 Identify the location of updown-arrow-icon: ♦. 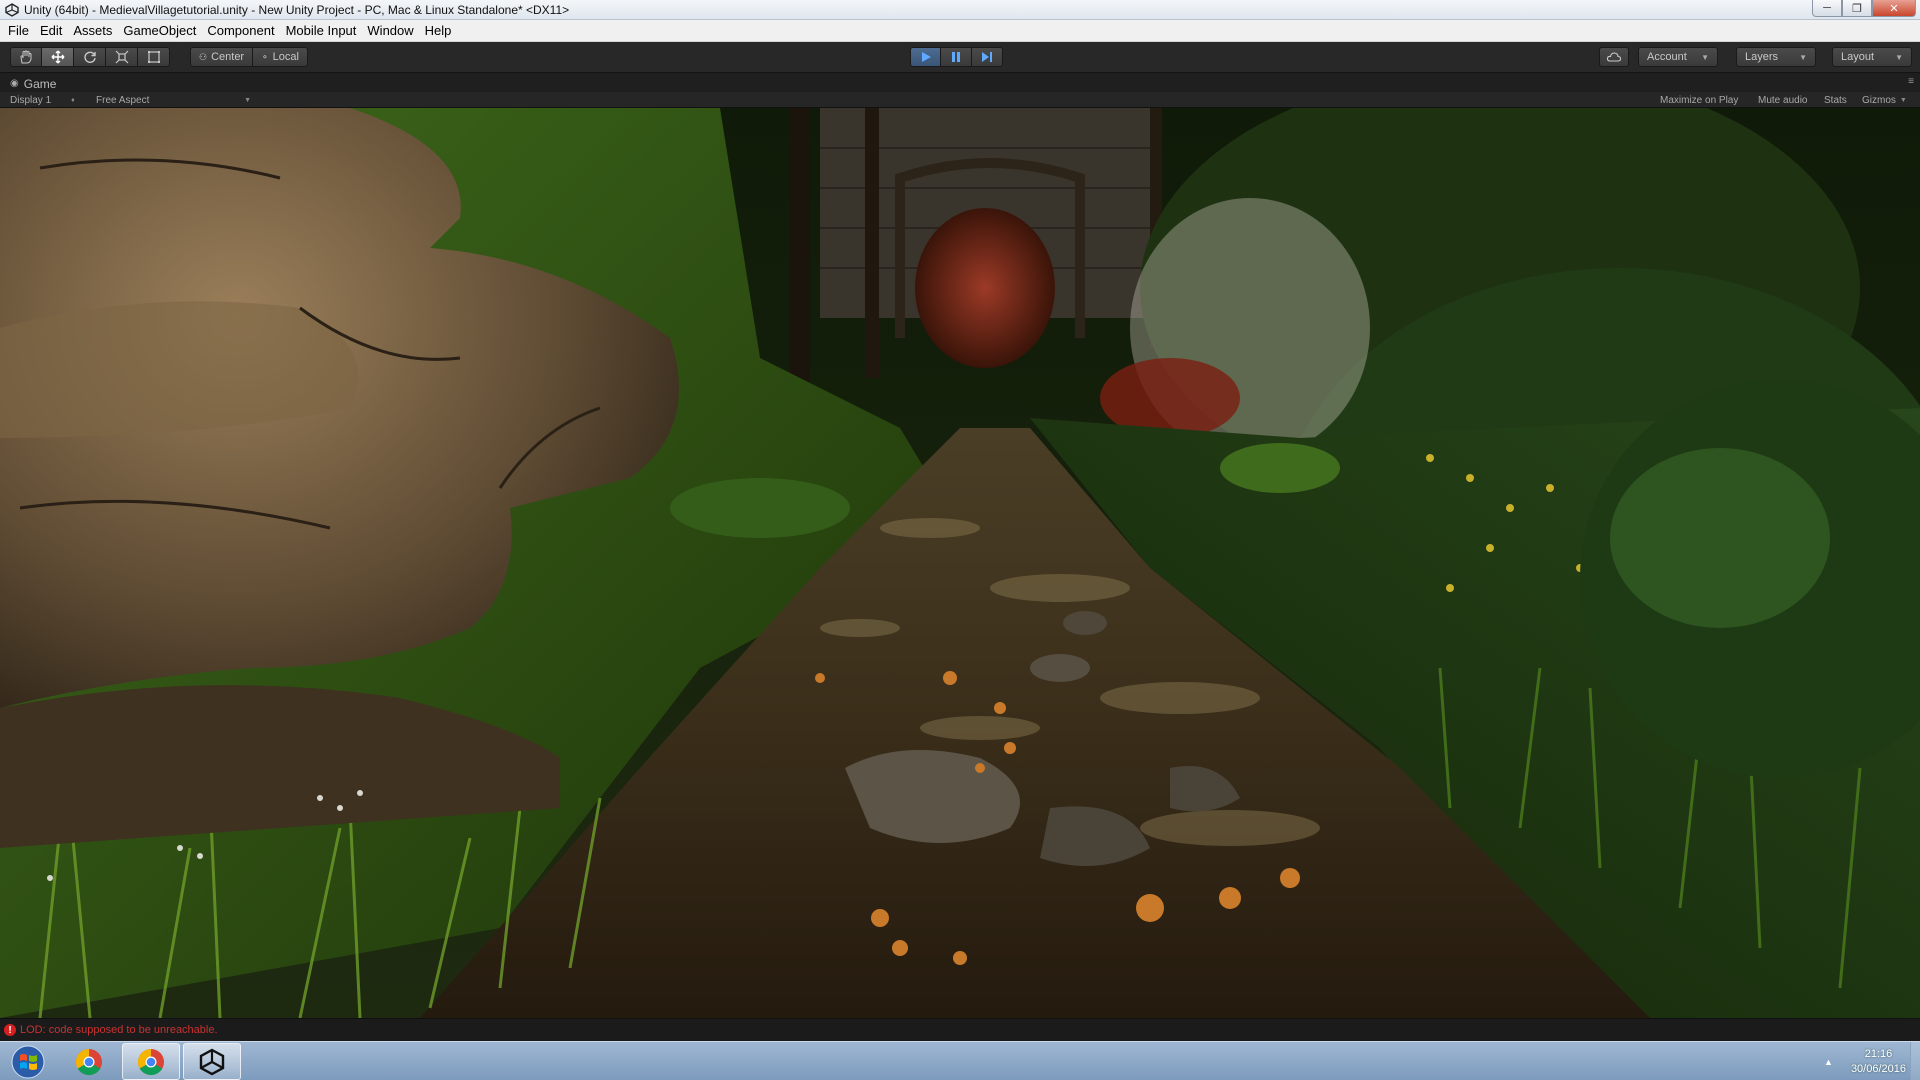
(73, 100).